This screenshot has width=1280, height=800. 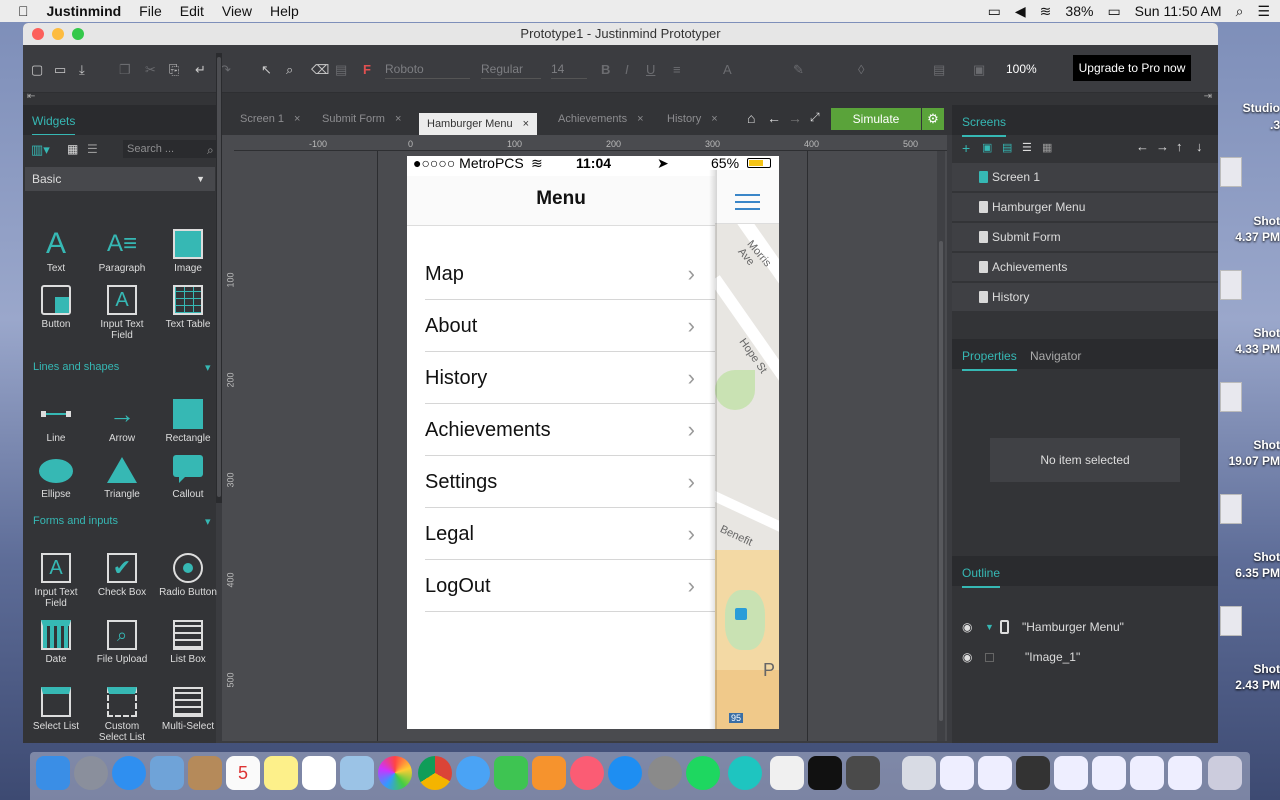 I want to click on map-image: Morris Ave Hope St Benefit 95 P, so click(x=747, y=449).